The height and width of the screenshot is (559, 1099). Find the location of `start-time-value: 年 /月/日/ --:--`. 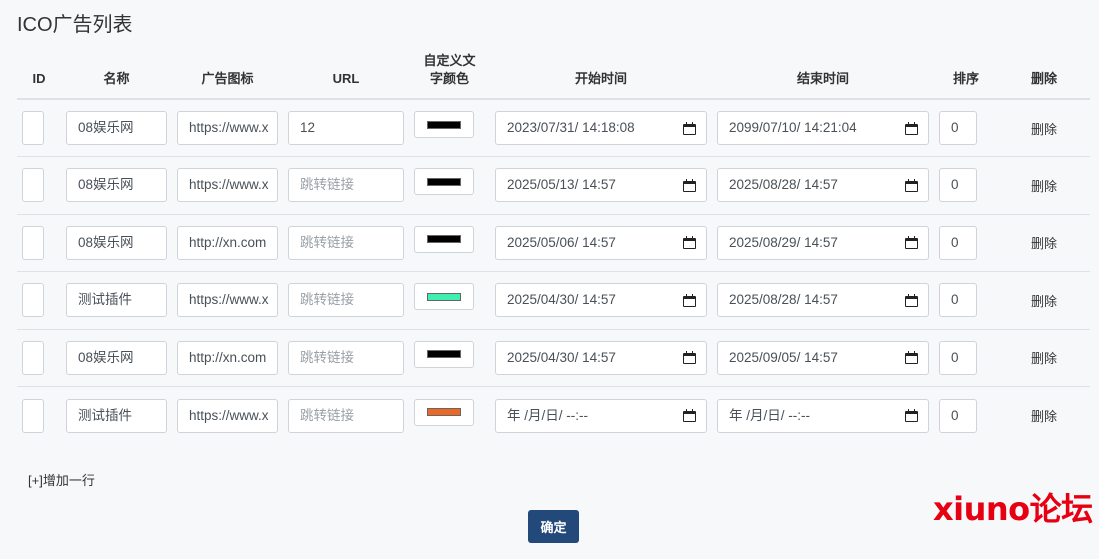

start-time-value: 年 /月/日/ --:-- is located at coordinates (547, 415).